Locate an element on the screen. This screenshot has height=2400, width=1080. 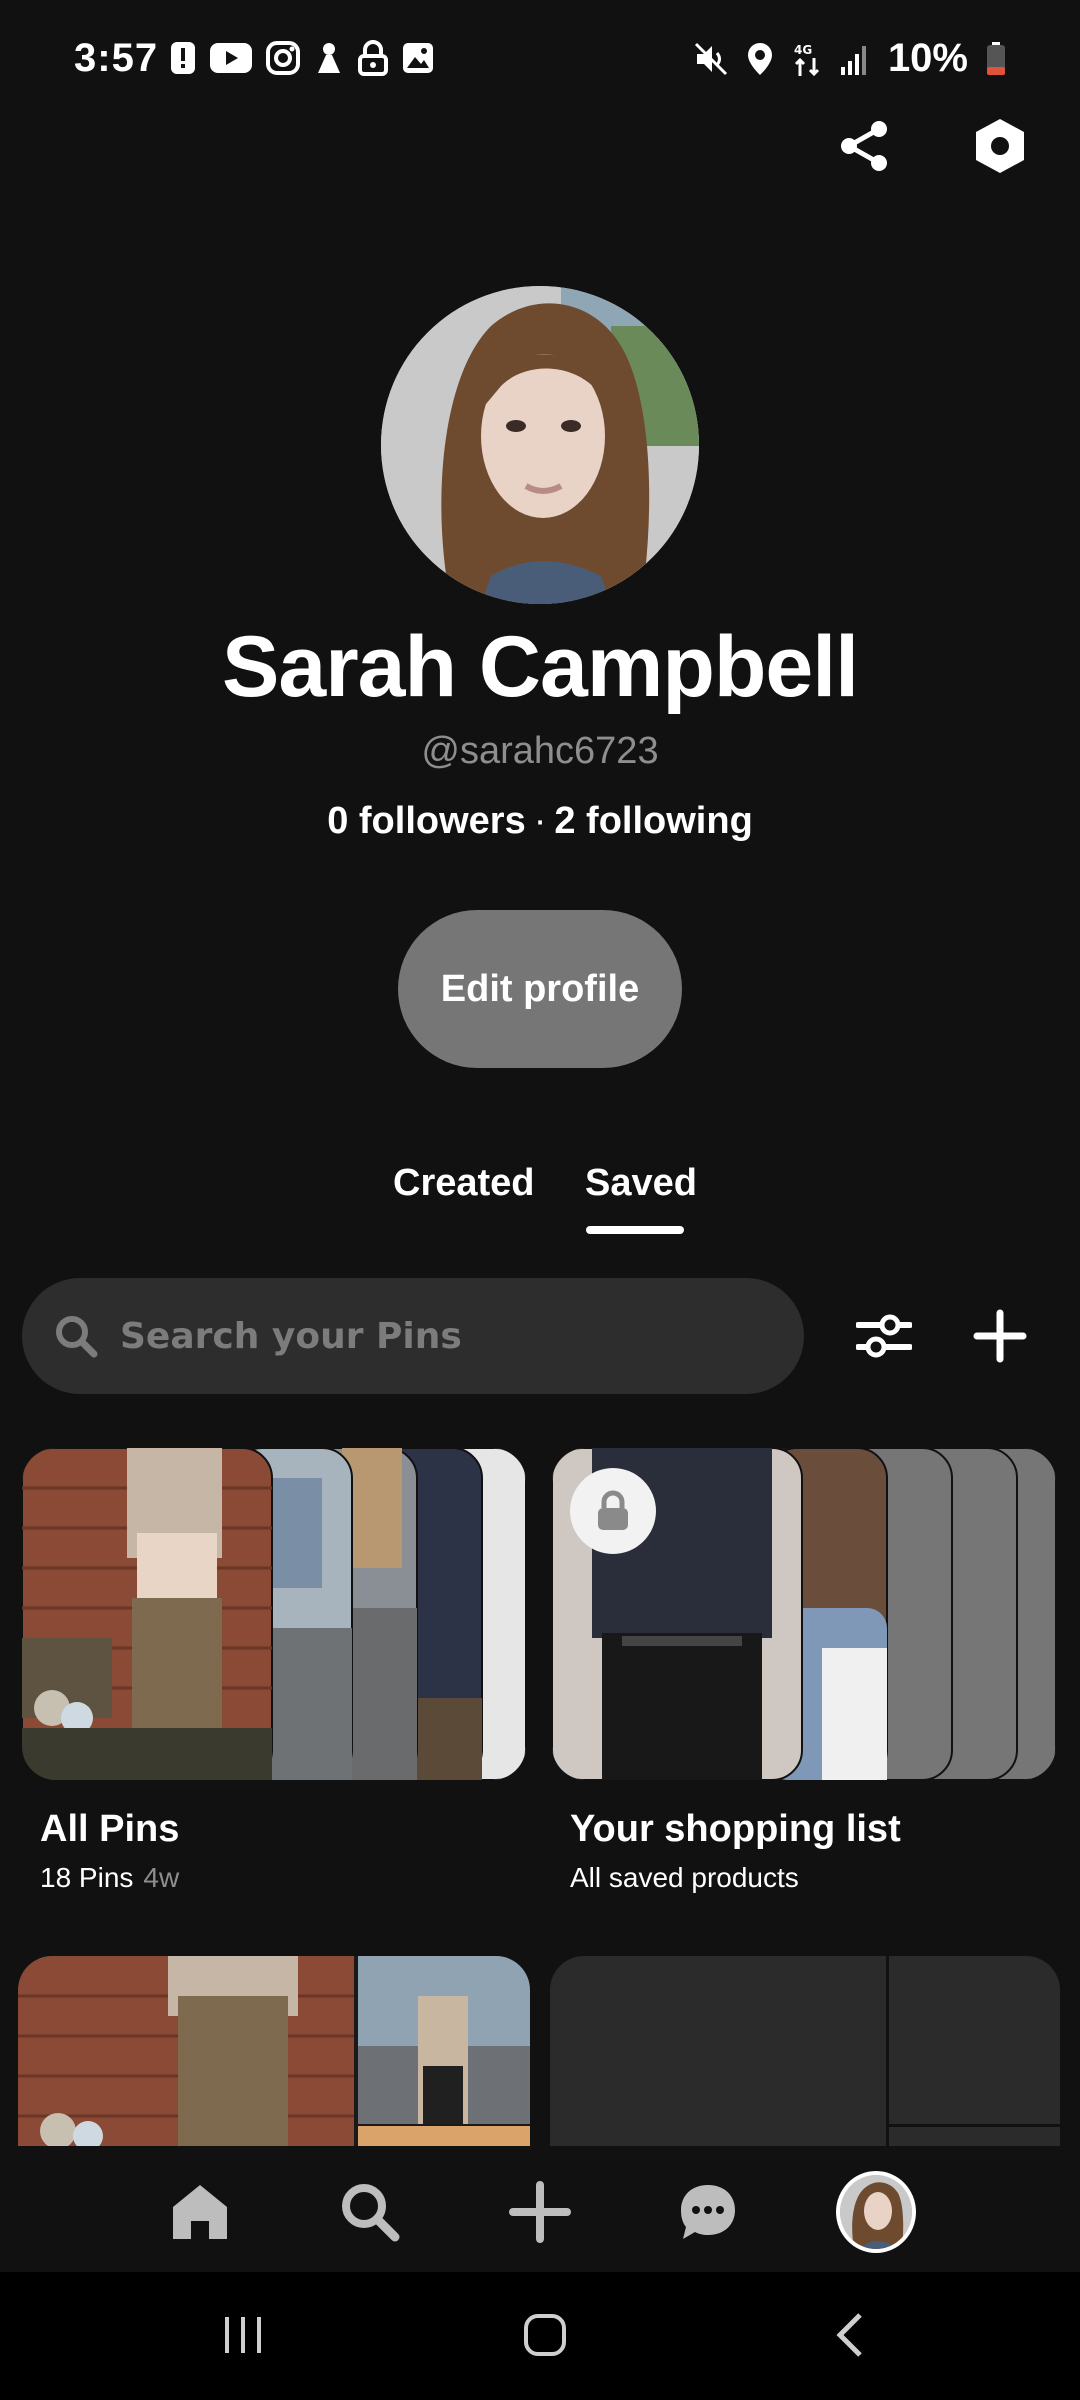
profile-handle: @sarahc6723 is located at coordinates (540, 751).